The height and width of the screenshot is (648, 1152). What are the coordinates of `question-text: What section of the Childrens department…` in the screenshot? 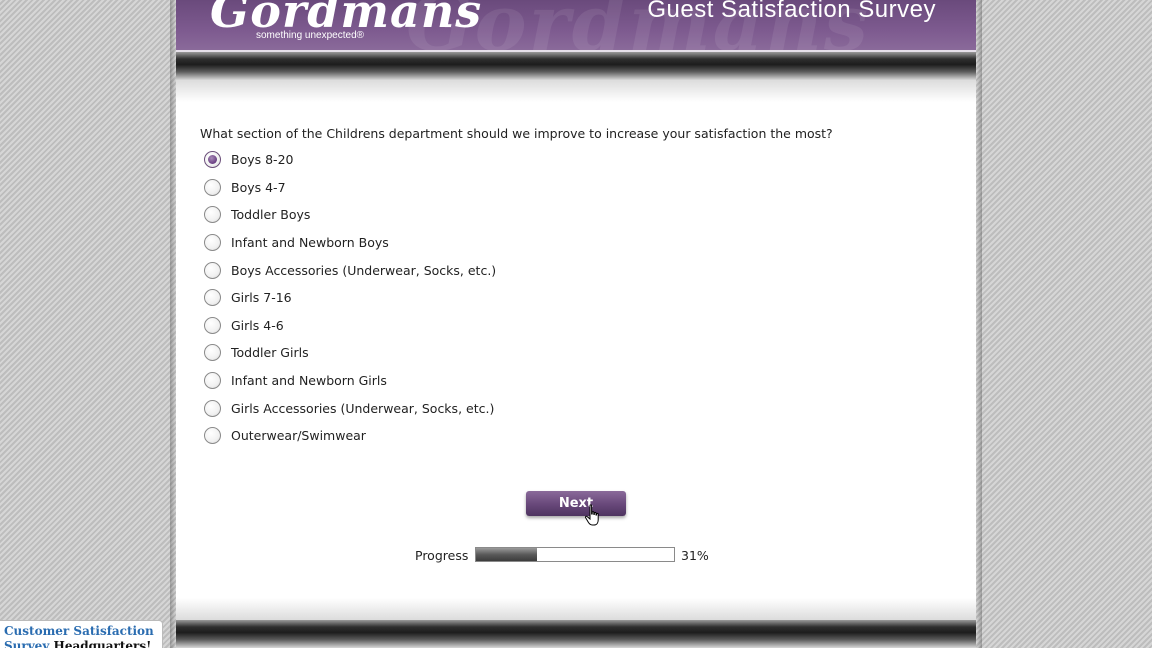 It's located at (516, 133).